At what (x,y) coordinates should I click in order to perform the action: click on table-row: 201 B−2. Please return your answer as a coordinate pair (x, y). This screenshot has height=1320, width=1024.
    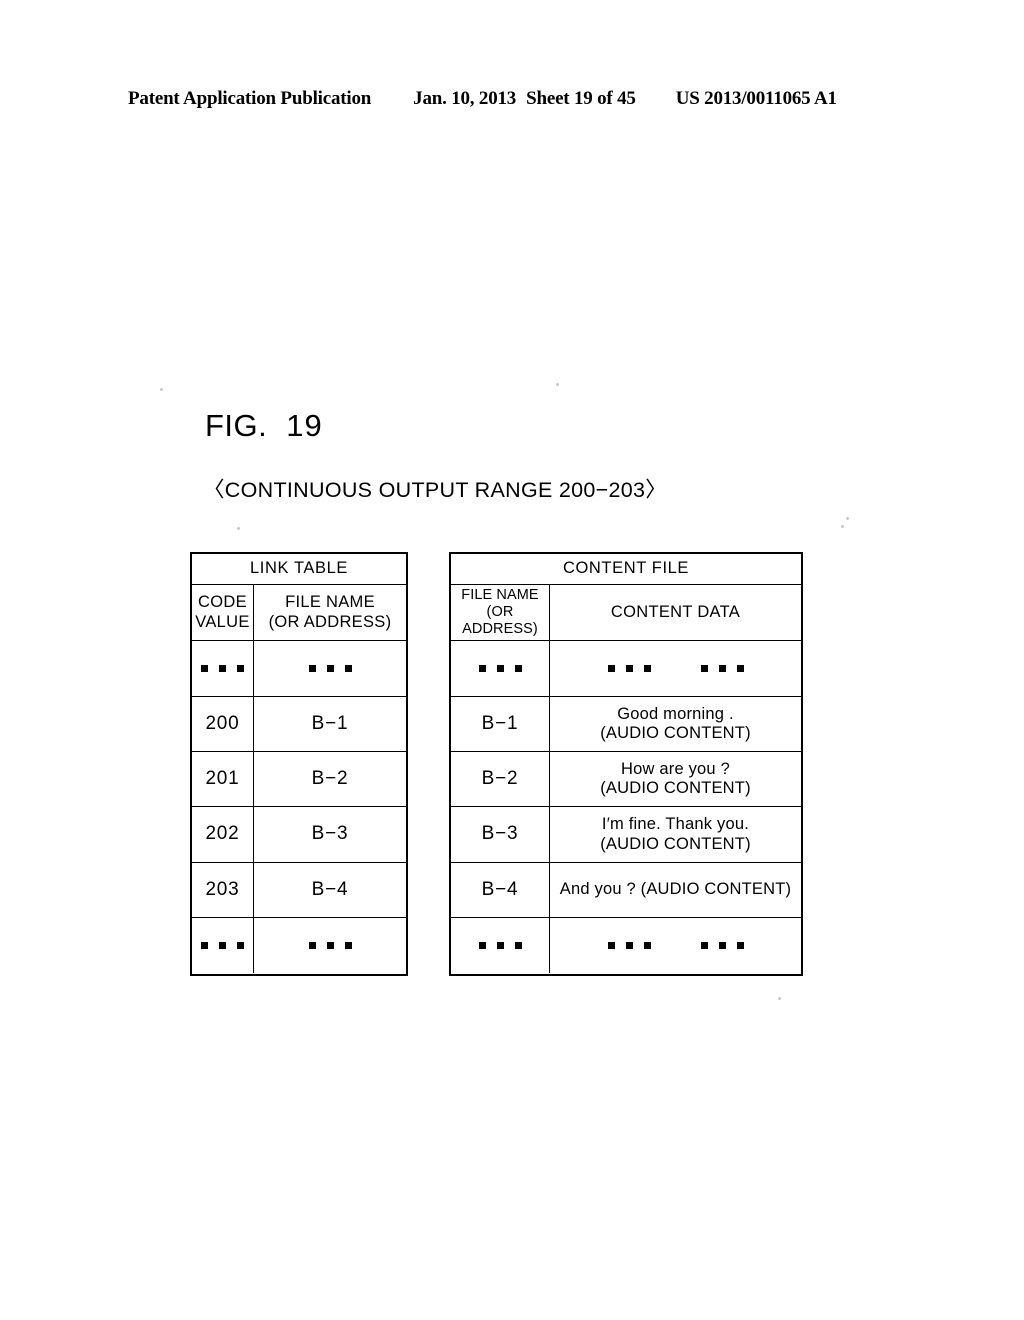
    Looking at the image, I should click on (299, 779).